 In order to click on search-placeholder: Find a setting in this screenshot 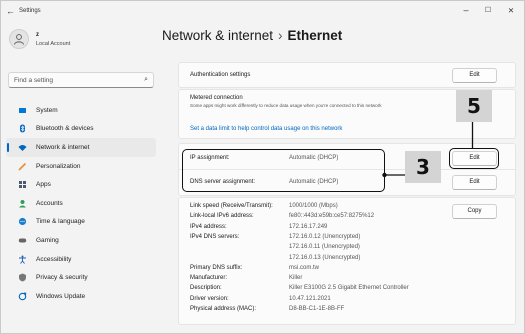, I will do `click(34, 80)`.